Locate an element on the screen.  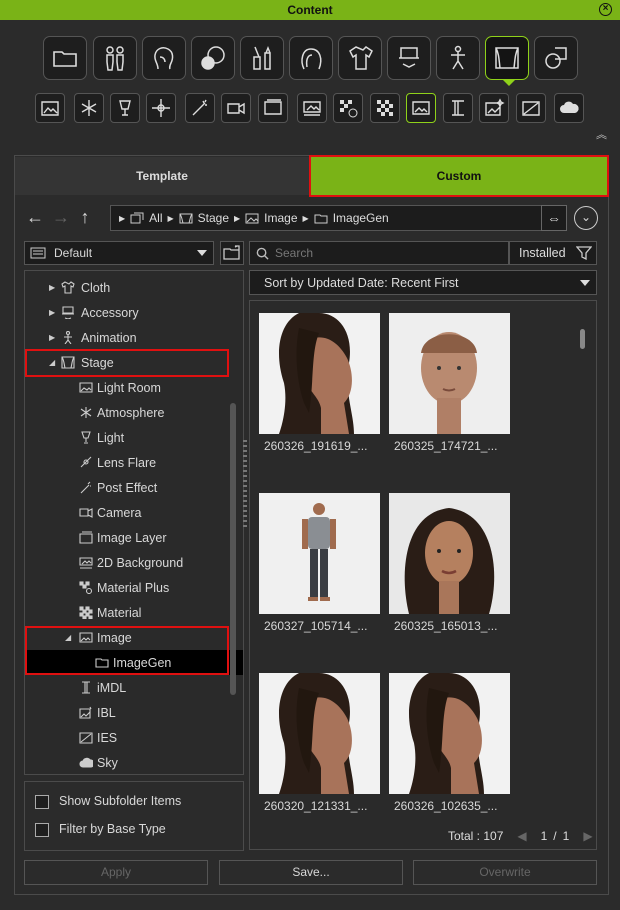
tree-item-lens-flare: Lens Flare is located at coordinates (134, 462).